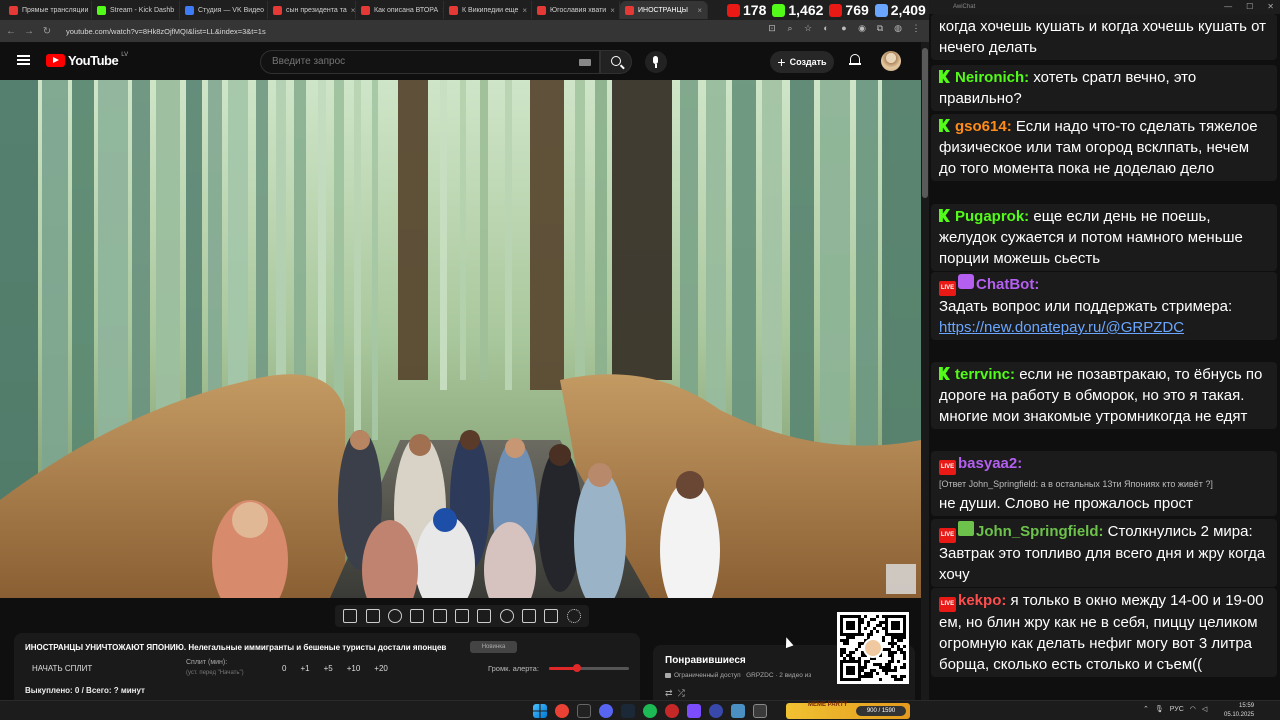 The image size is (1280, 720). I want to click on browser-tab: Студия — VK Видео×, so click(224, 10).